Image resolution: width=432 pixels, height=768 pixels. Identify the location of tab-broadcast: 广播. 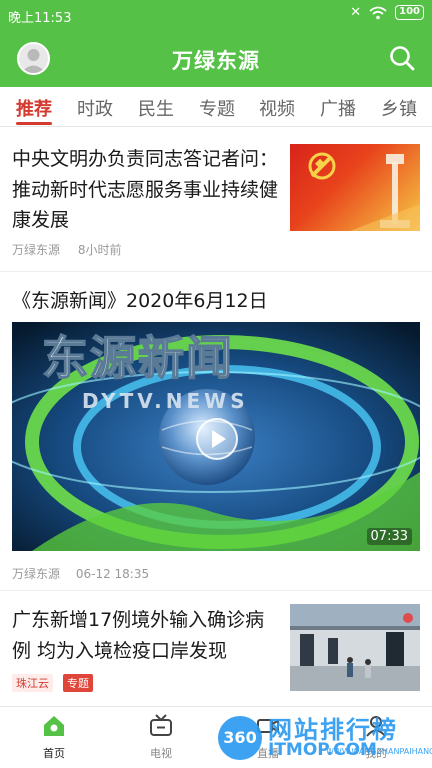
(338, 108).